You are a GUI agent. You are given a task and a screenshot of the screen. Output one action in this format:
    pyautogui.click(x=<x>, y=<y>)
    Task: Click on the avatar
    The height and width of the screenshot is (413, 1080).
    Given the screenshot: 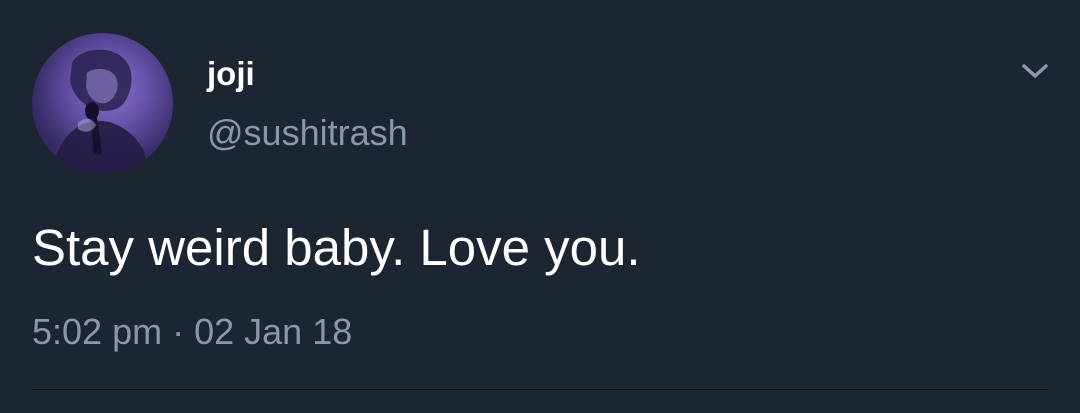 What is the action you would take?
    pyautogui.click(x=102, y=103)
    